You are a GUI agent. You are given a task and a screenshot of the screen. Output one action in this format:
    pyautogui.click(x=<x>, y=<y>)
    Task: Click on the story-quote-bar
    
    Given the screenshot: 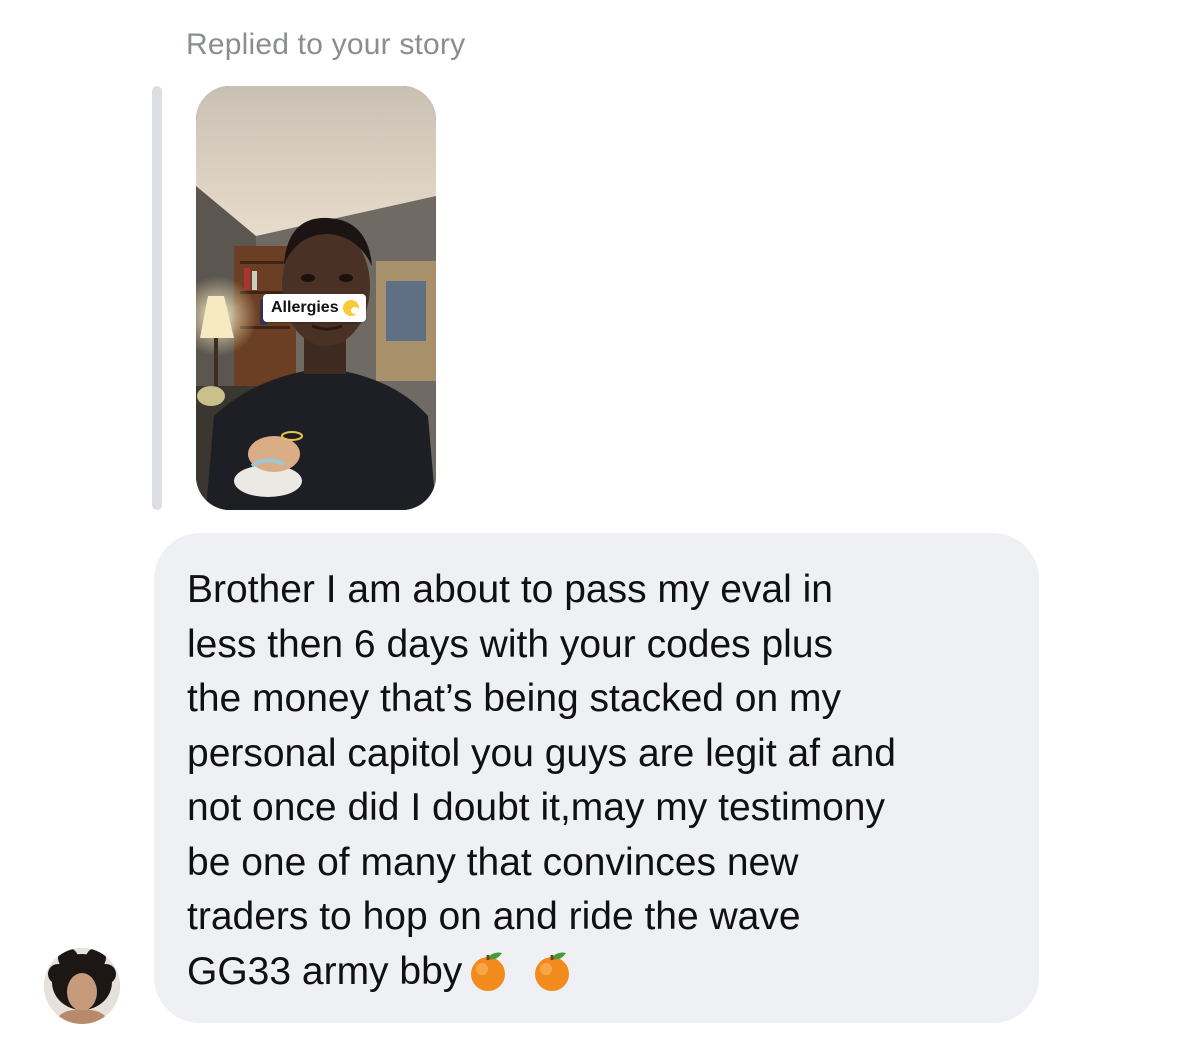 What is the action you would take?
    pyautogui.click(x=157, y=298)
    